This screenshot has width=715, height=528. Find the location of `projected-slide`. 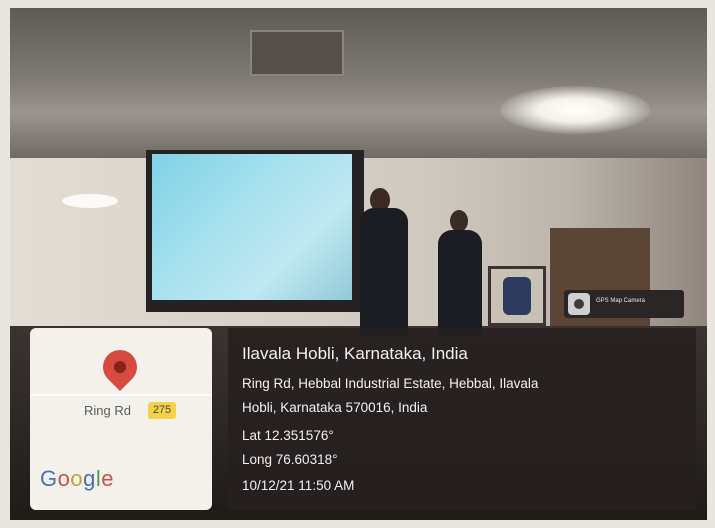

projected-slide is located at coordinates (252, 227).